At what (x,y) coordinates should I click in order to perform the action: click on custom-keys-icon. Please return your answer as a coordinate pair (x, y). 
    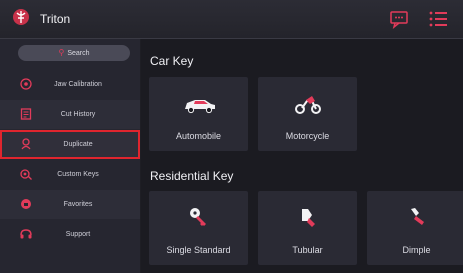
    Looking at the image, I should click on (26, 174).